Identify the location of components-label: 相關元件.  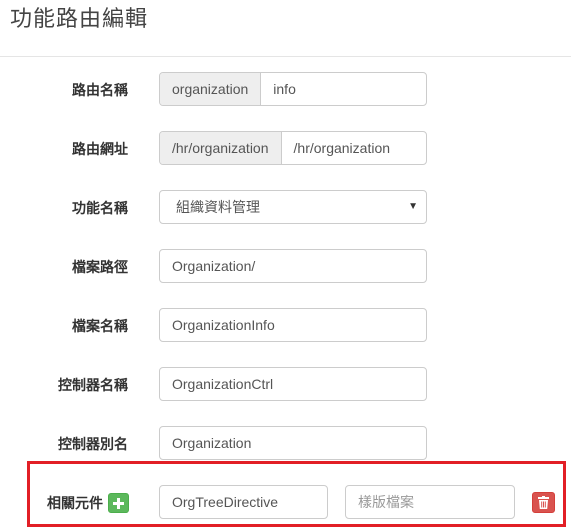
(75, 503).